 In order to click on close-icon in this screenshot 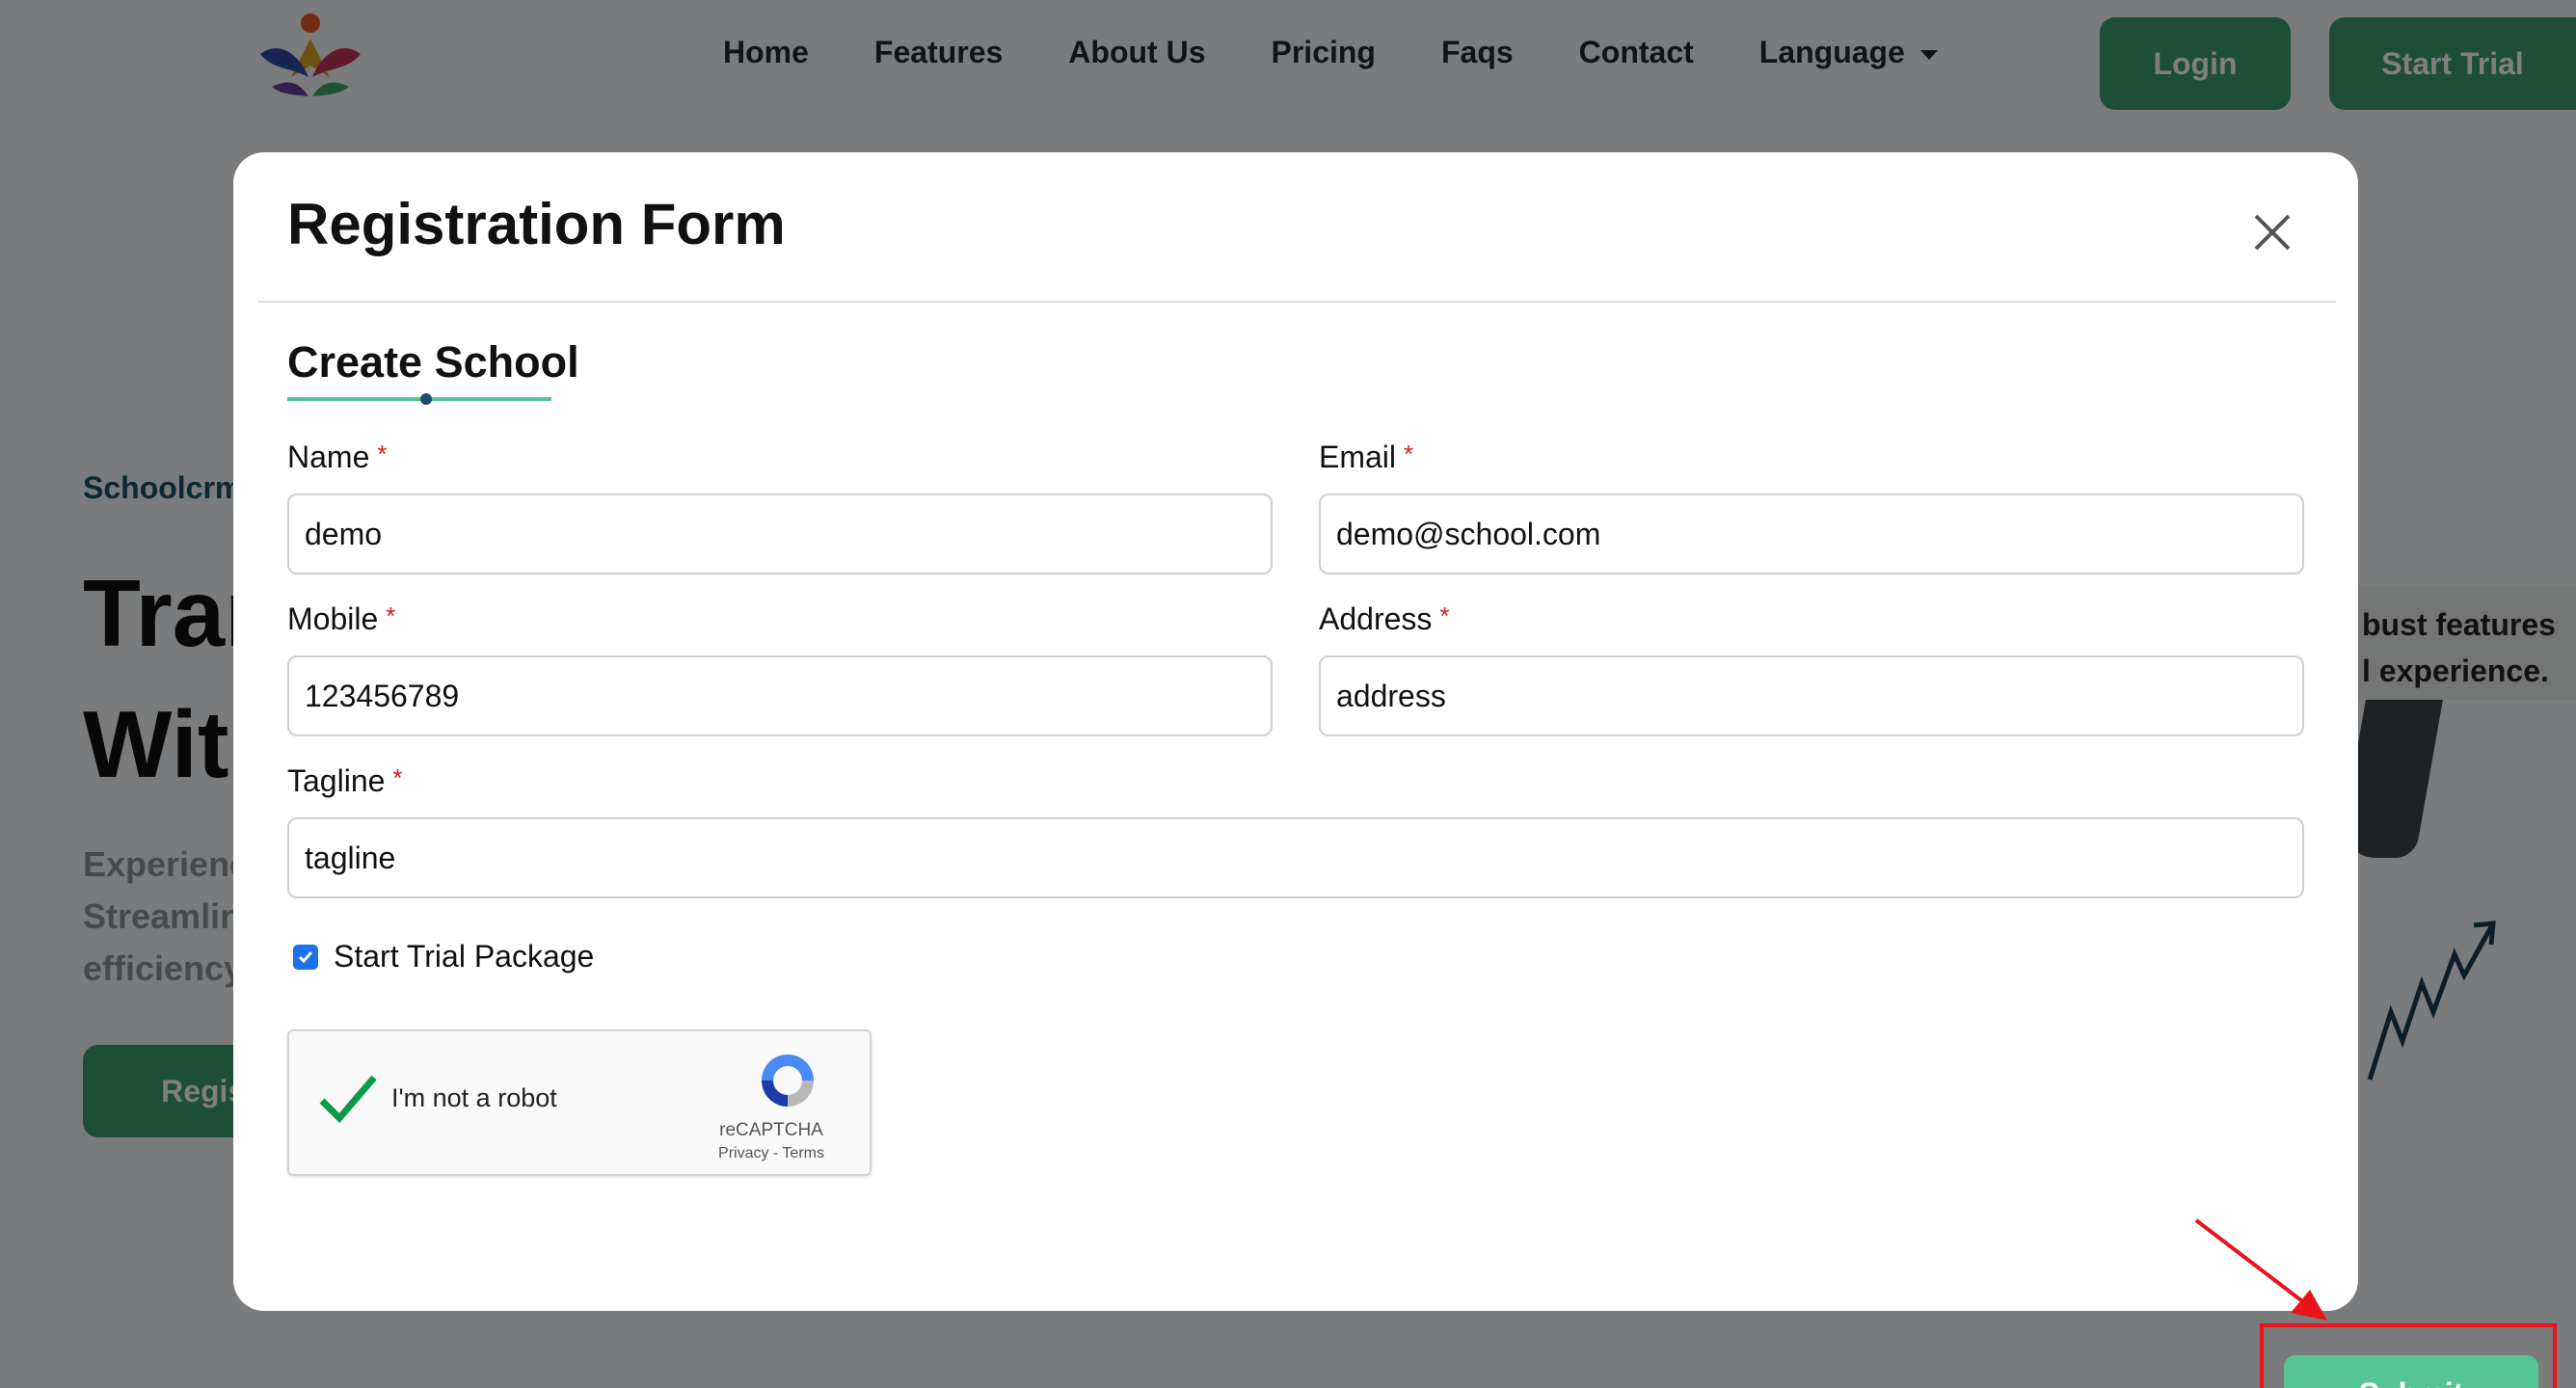, I will do `click(2272, 232)`.